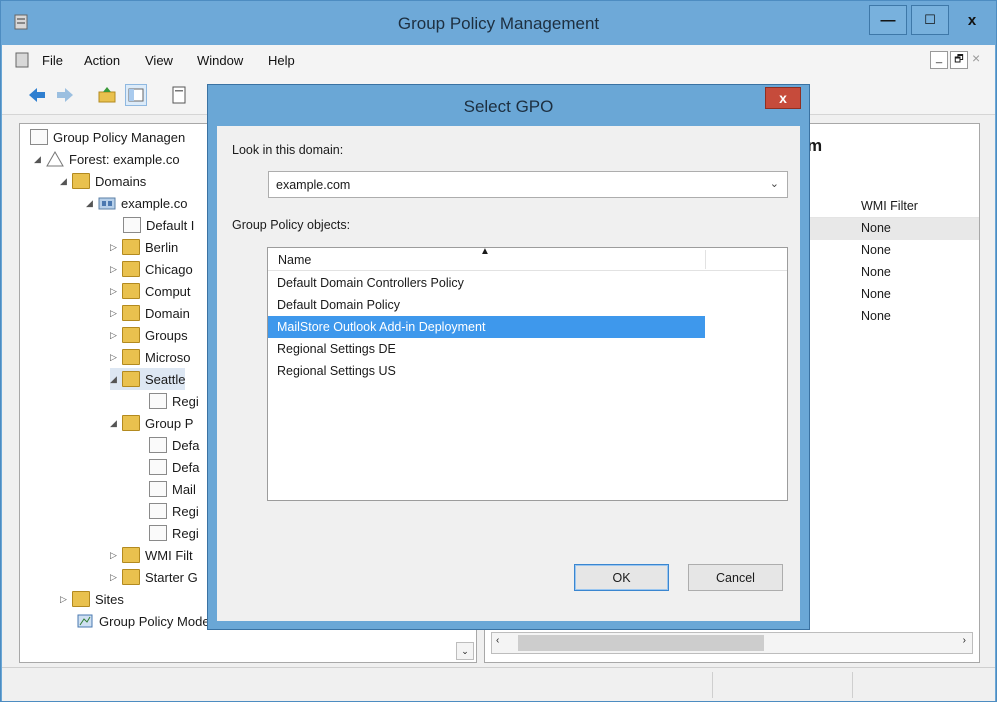 Image resolution: width=997 pixels, height=702 pixels. What do you see at coordinates (735, 577) in the screenshot?
I see `cancel-button: Cancel` at bounding box center [735, 577].